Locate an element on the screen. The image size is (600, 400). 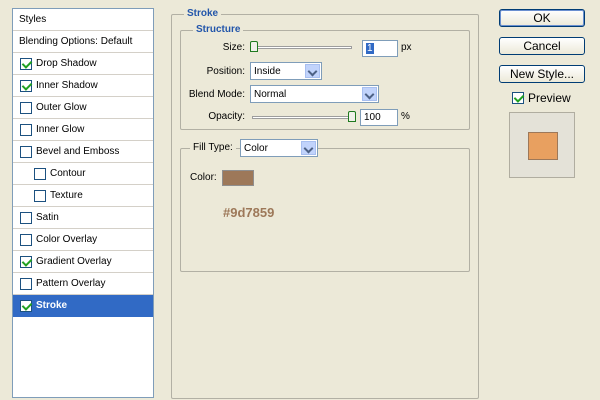
style-item-outer-glow: Outer Glow is located at coordinates (83, 108).